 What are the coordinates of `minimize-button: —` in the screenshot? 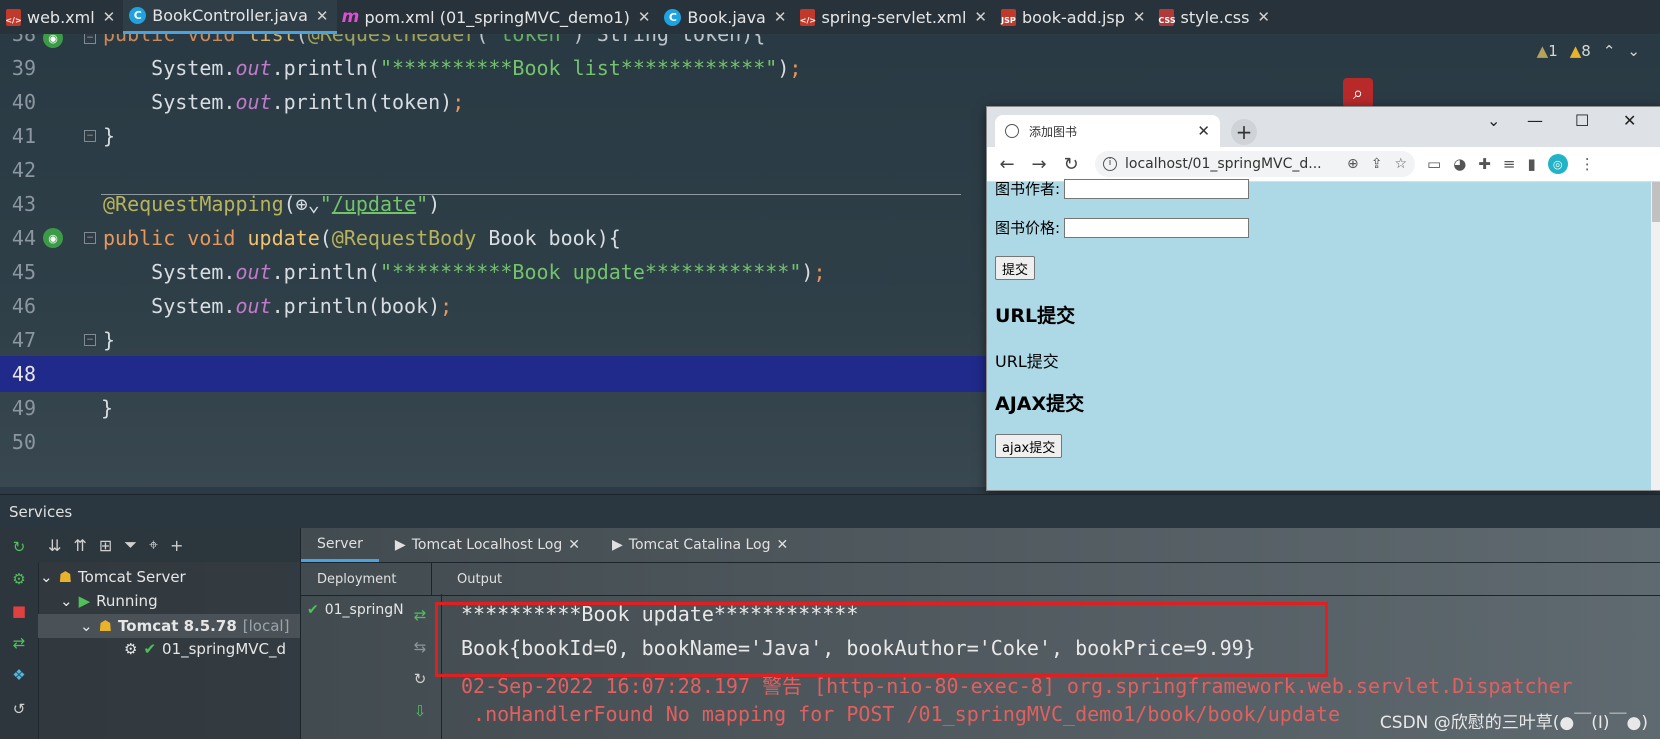 It's located at (1535, 120).